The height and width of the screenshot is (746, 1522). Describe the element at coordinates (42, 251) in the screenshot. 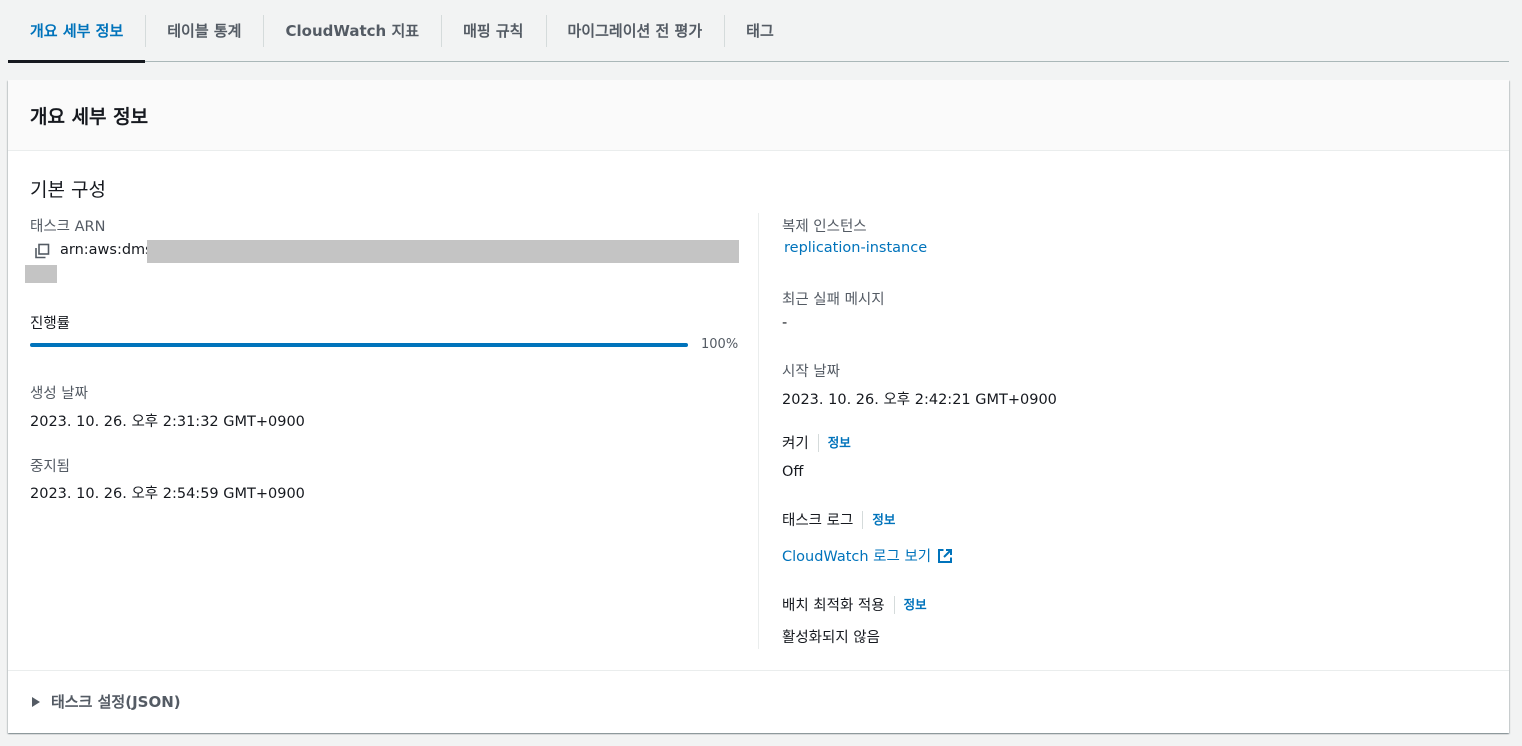

I see `copy-icon` at that location.